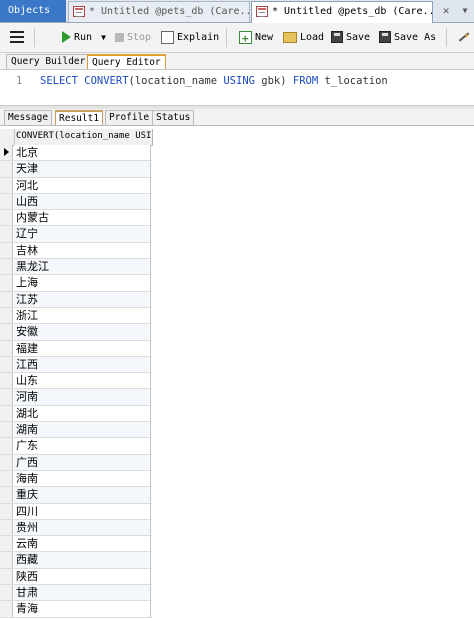 This screenshot has height=619, width=474. I want to click on grid-cell: 北京, so click(82, 153).